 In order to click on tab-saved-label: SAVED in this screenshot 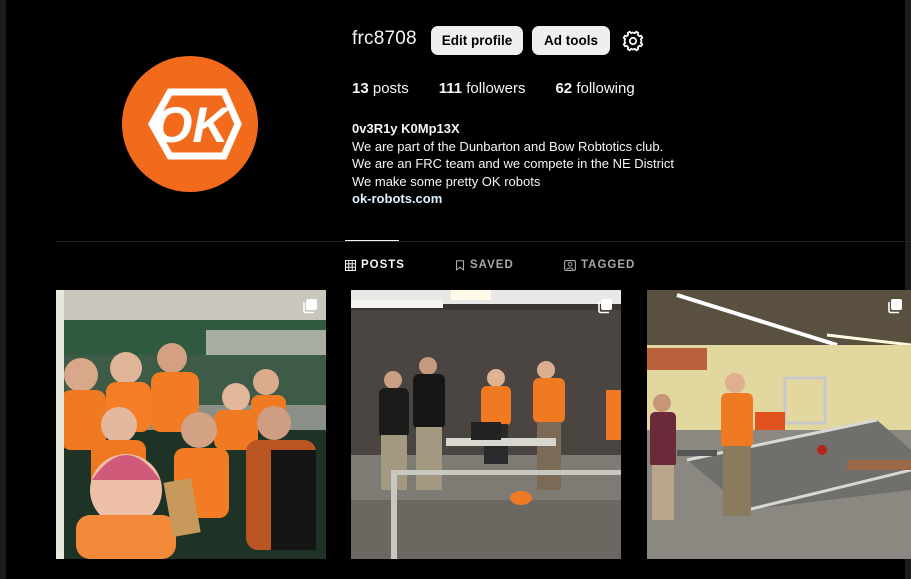, I will do `click(492, 265)`.